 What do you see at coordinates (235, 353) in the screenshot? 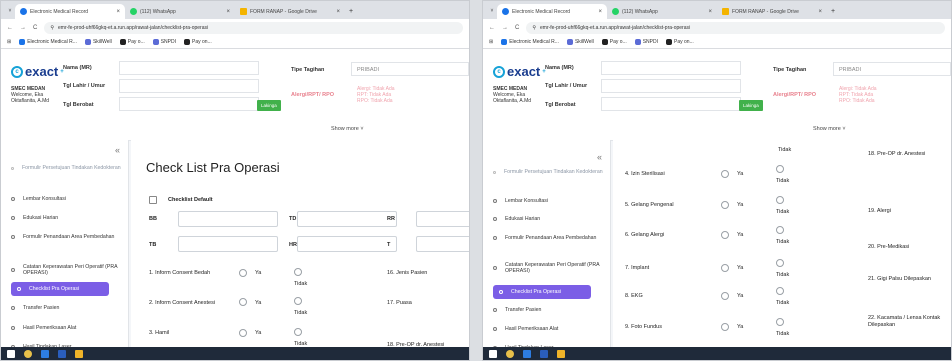
I see `taskbar` at bounding box center [235, 353].